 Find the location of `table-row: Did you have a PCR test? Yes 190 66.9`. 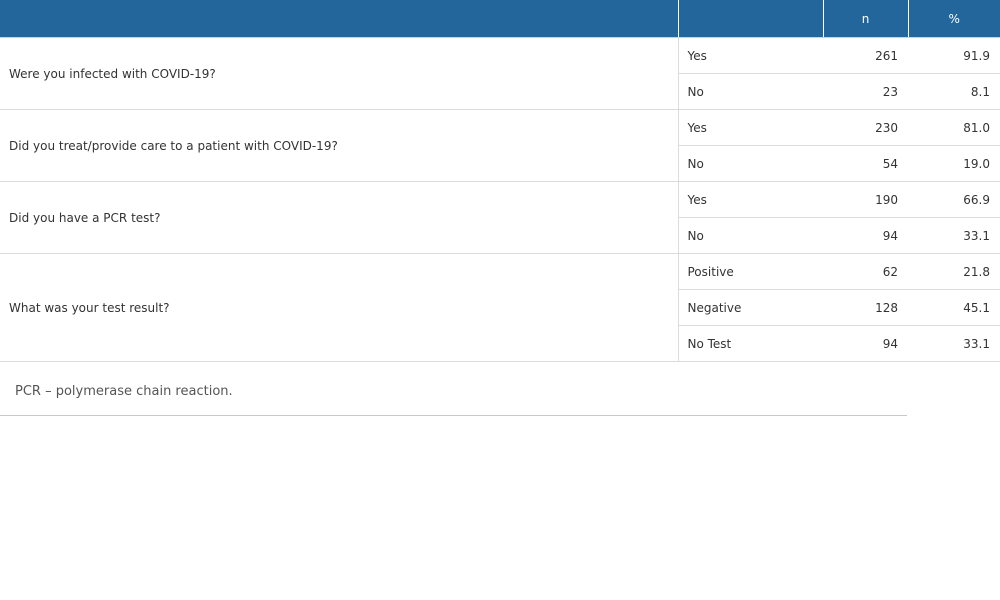

table-row: Did you have a PCR test? Yes 190 66.9 is located at coordinates (500, 217).